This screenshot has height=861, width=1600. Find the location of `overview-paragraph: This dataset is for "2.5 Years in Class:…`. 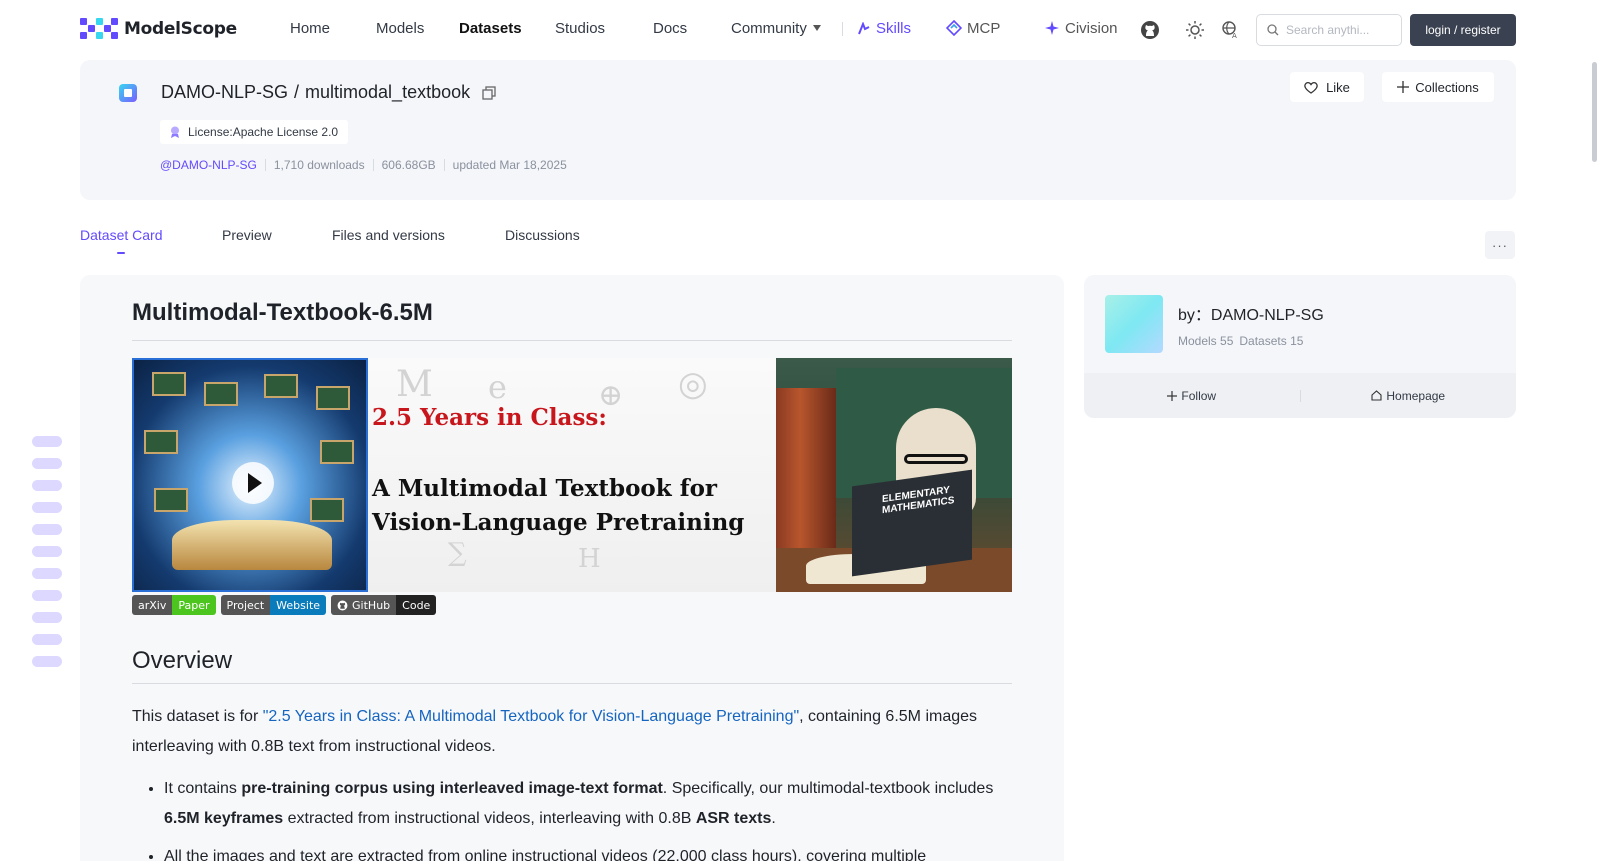

overview-paragraph: This dataset is for "2.5 Years in Class:… is located at coordinates (572, 732).